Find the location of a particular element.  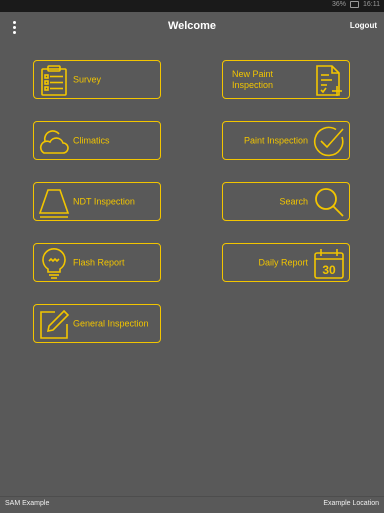

new-paint-inspection-label: New Paint Inspection is located at coordinates (253, 79).